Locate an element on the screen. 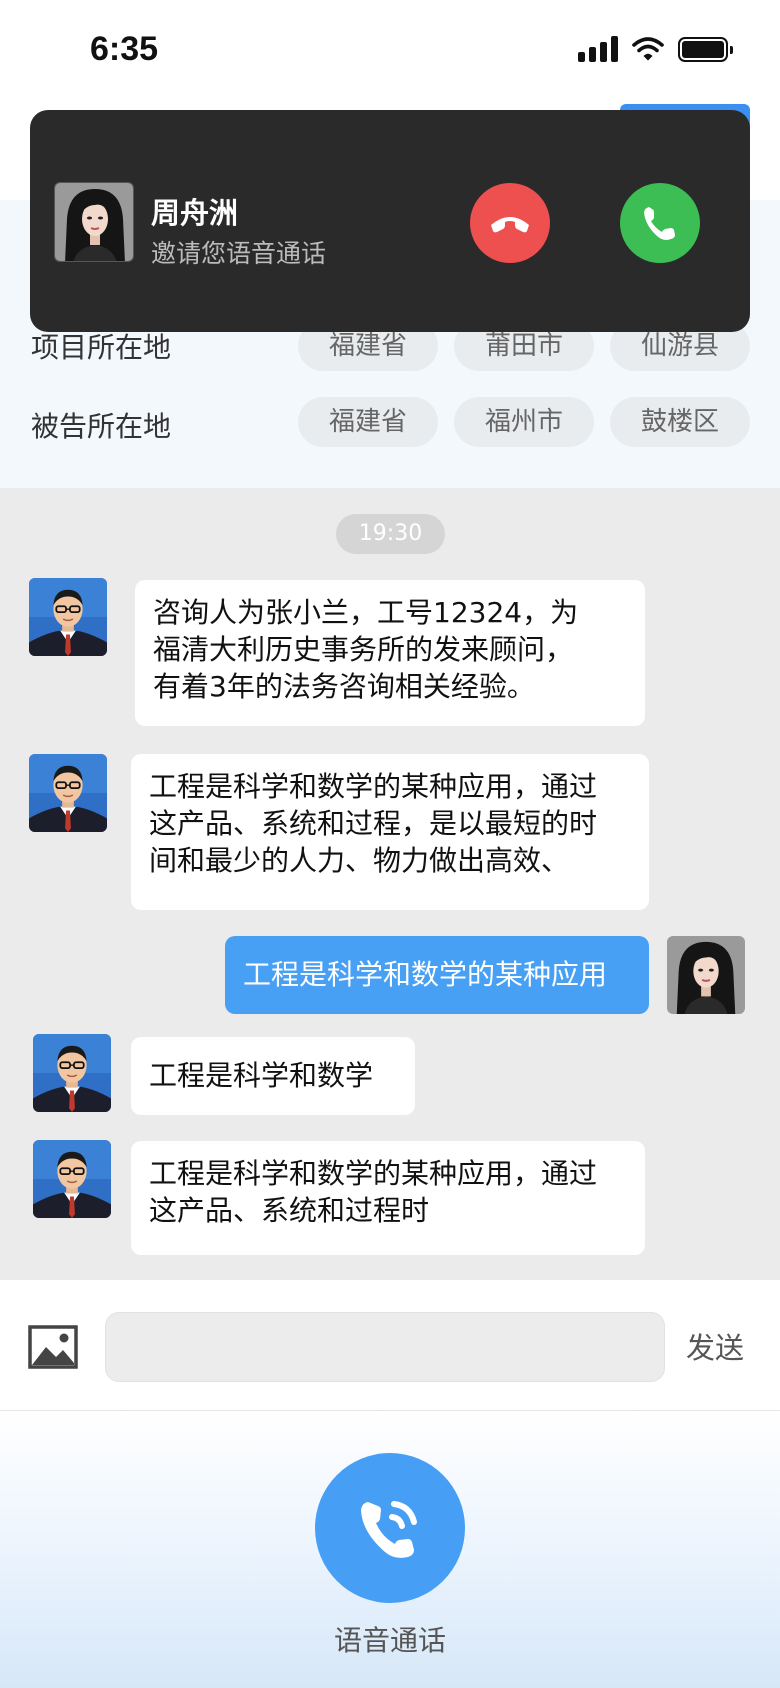  voice-call-button is located at coordinates (390, 1528).